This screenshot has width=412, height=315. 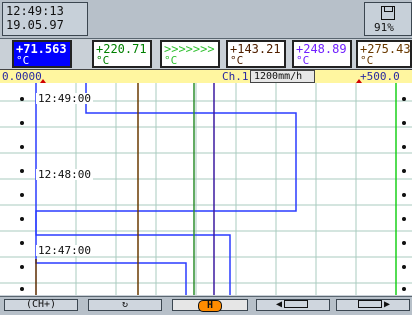 What do you see at coordinates (22, 76) in the screenshot?
I see `scale-left-value: 0.0000` at bounding box center [22, 76].